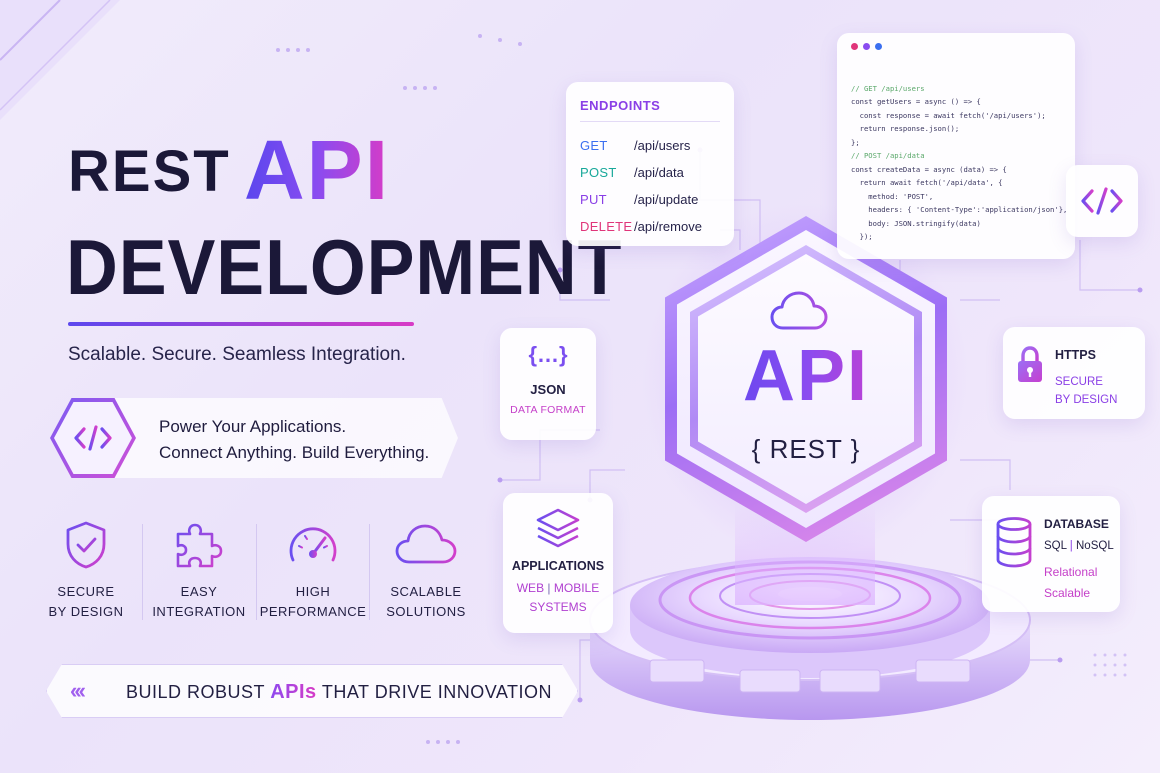 The width and height of the screenshot is (1160, 773). Describe the element at coordinates (878, 46) in the screenshot. I see `window-dot-max` at that location.